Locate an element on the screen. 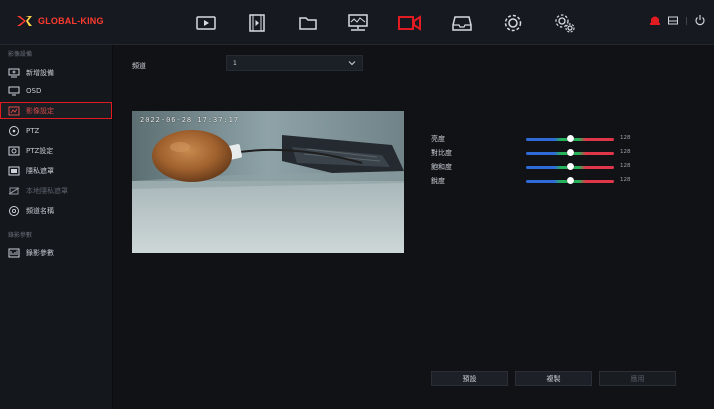 The height and width of the screenshot is (409, 714). ptz-icon is located at coordinates (14, 131).